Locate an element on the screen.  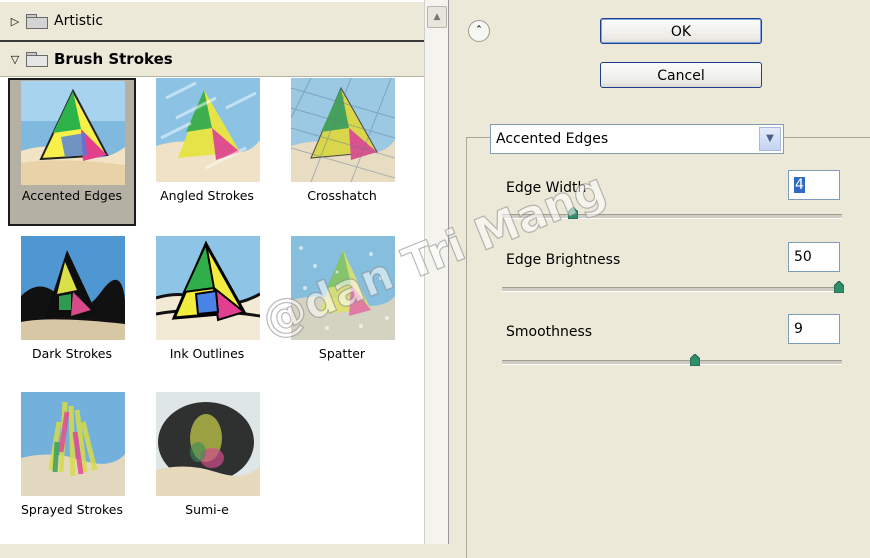
edge-brightness-input: 50 is located at coordinates (814, 257).